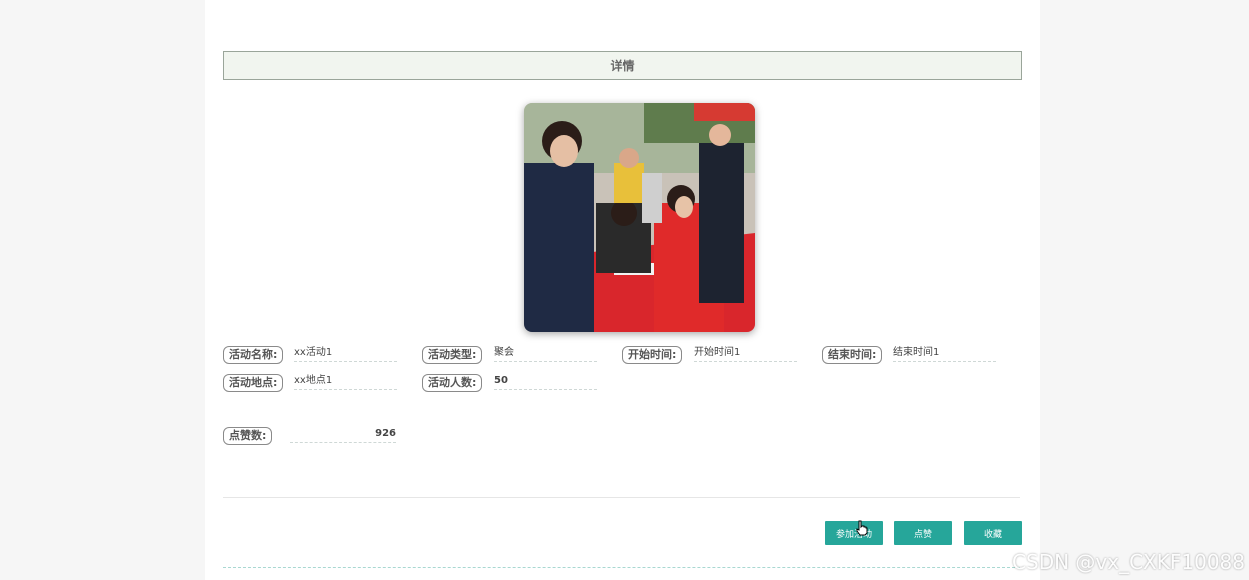 The image size is (1249, 580). I want to click on field-label: 点赞数:, so click(248, 436).